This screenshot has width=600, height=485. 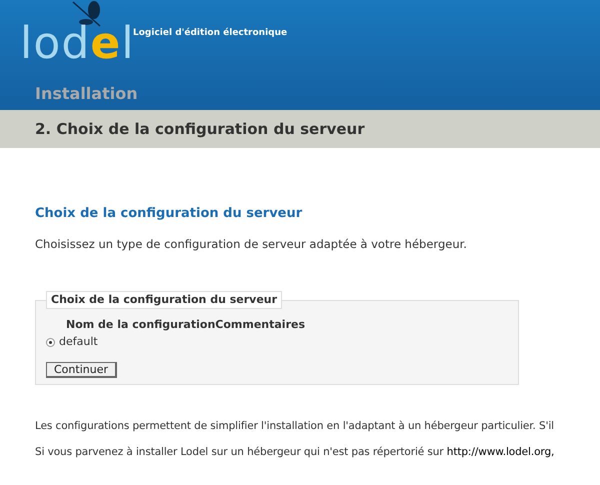 What do you see at coordinates (78, 342) in the screenshot?
I see `option-label: default` at bounding box center [78, 342].